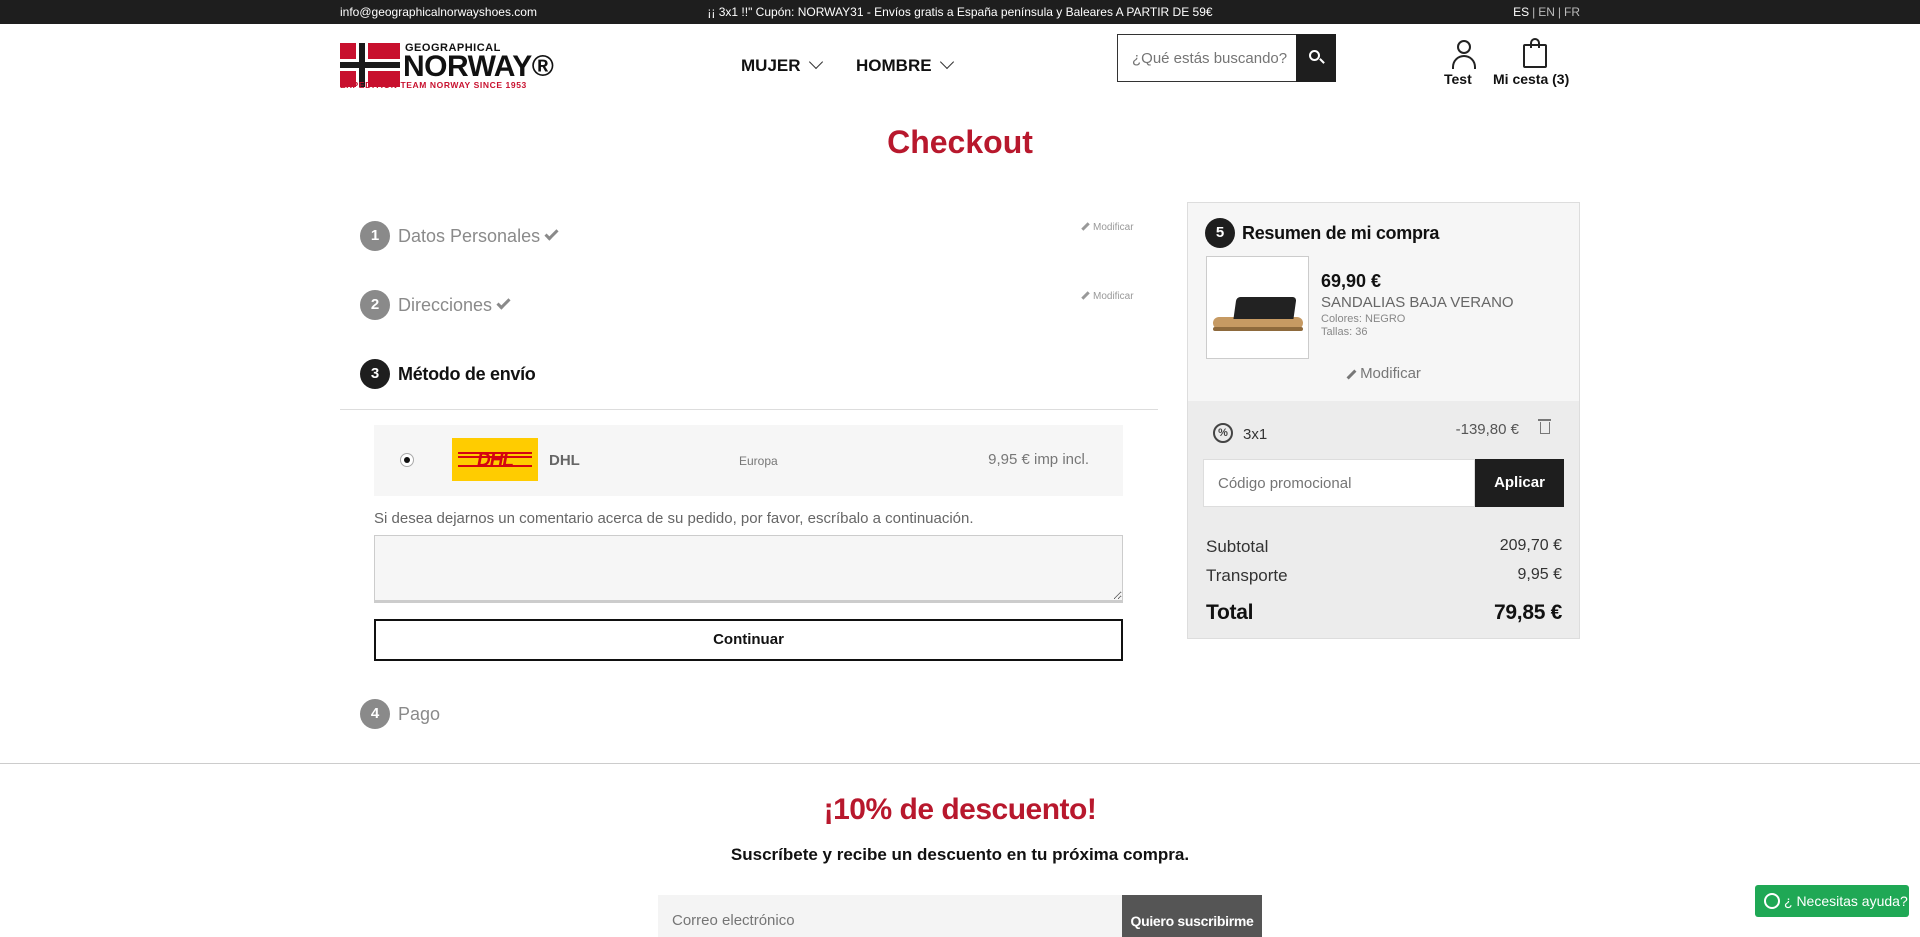 The image size is (1920, 937). I want to click on lang-es: ES, so click(1521, 12).